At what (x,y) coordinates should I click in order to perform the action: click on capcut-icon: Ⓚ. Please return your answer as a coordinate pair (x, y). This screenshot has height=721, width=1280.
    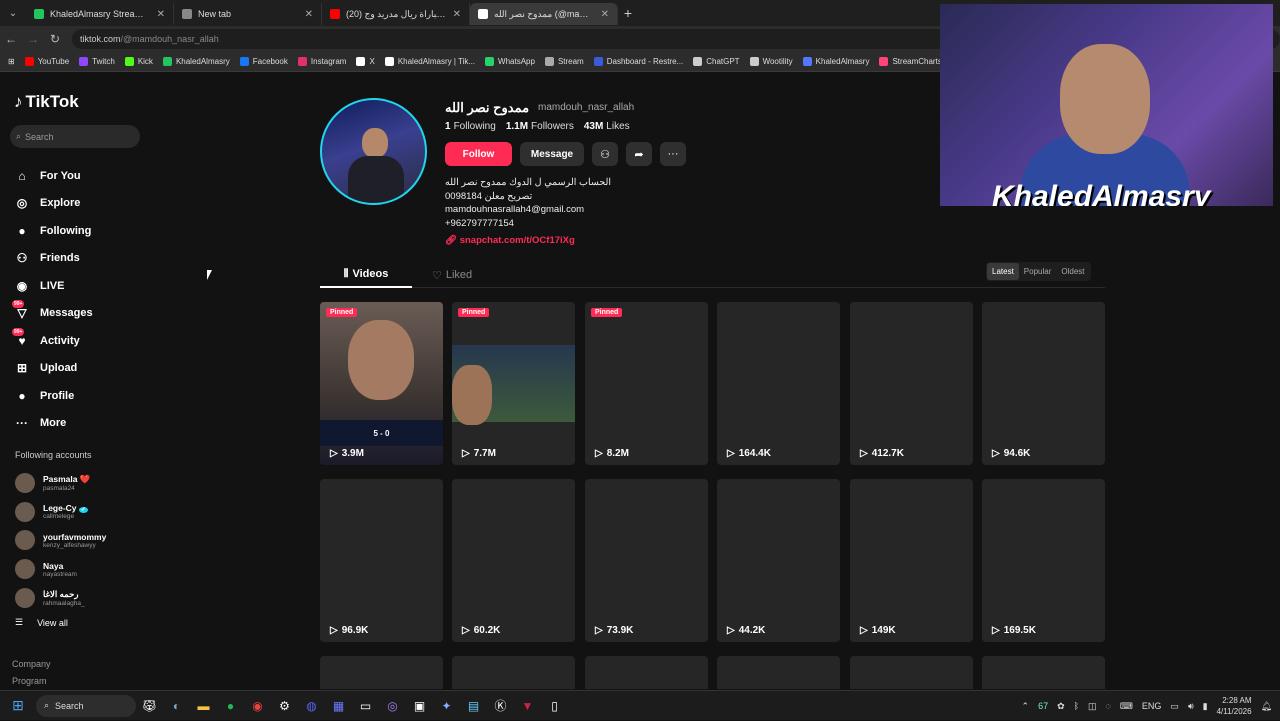
    Looking at the image, I should click on (500, 705).